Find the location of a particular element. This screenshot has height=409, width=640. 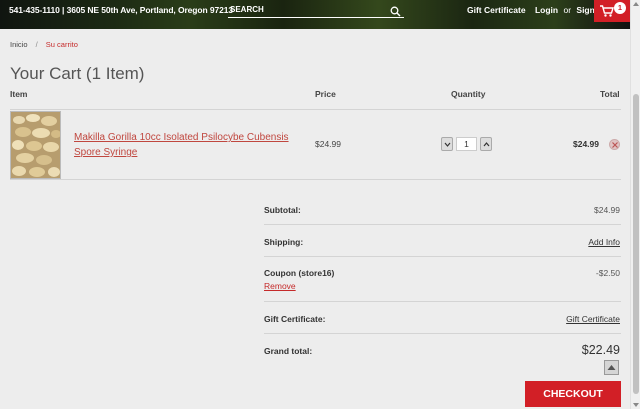

subtotal-label: Subtotal: is located at coordinates (282, 210).